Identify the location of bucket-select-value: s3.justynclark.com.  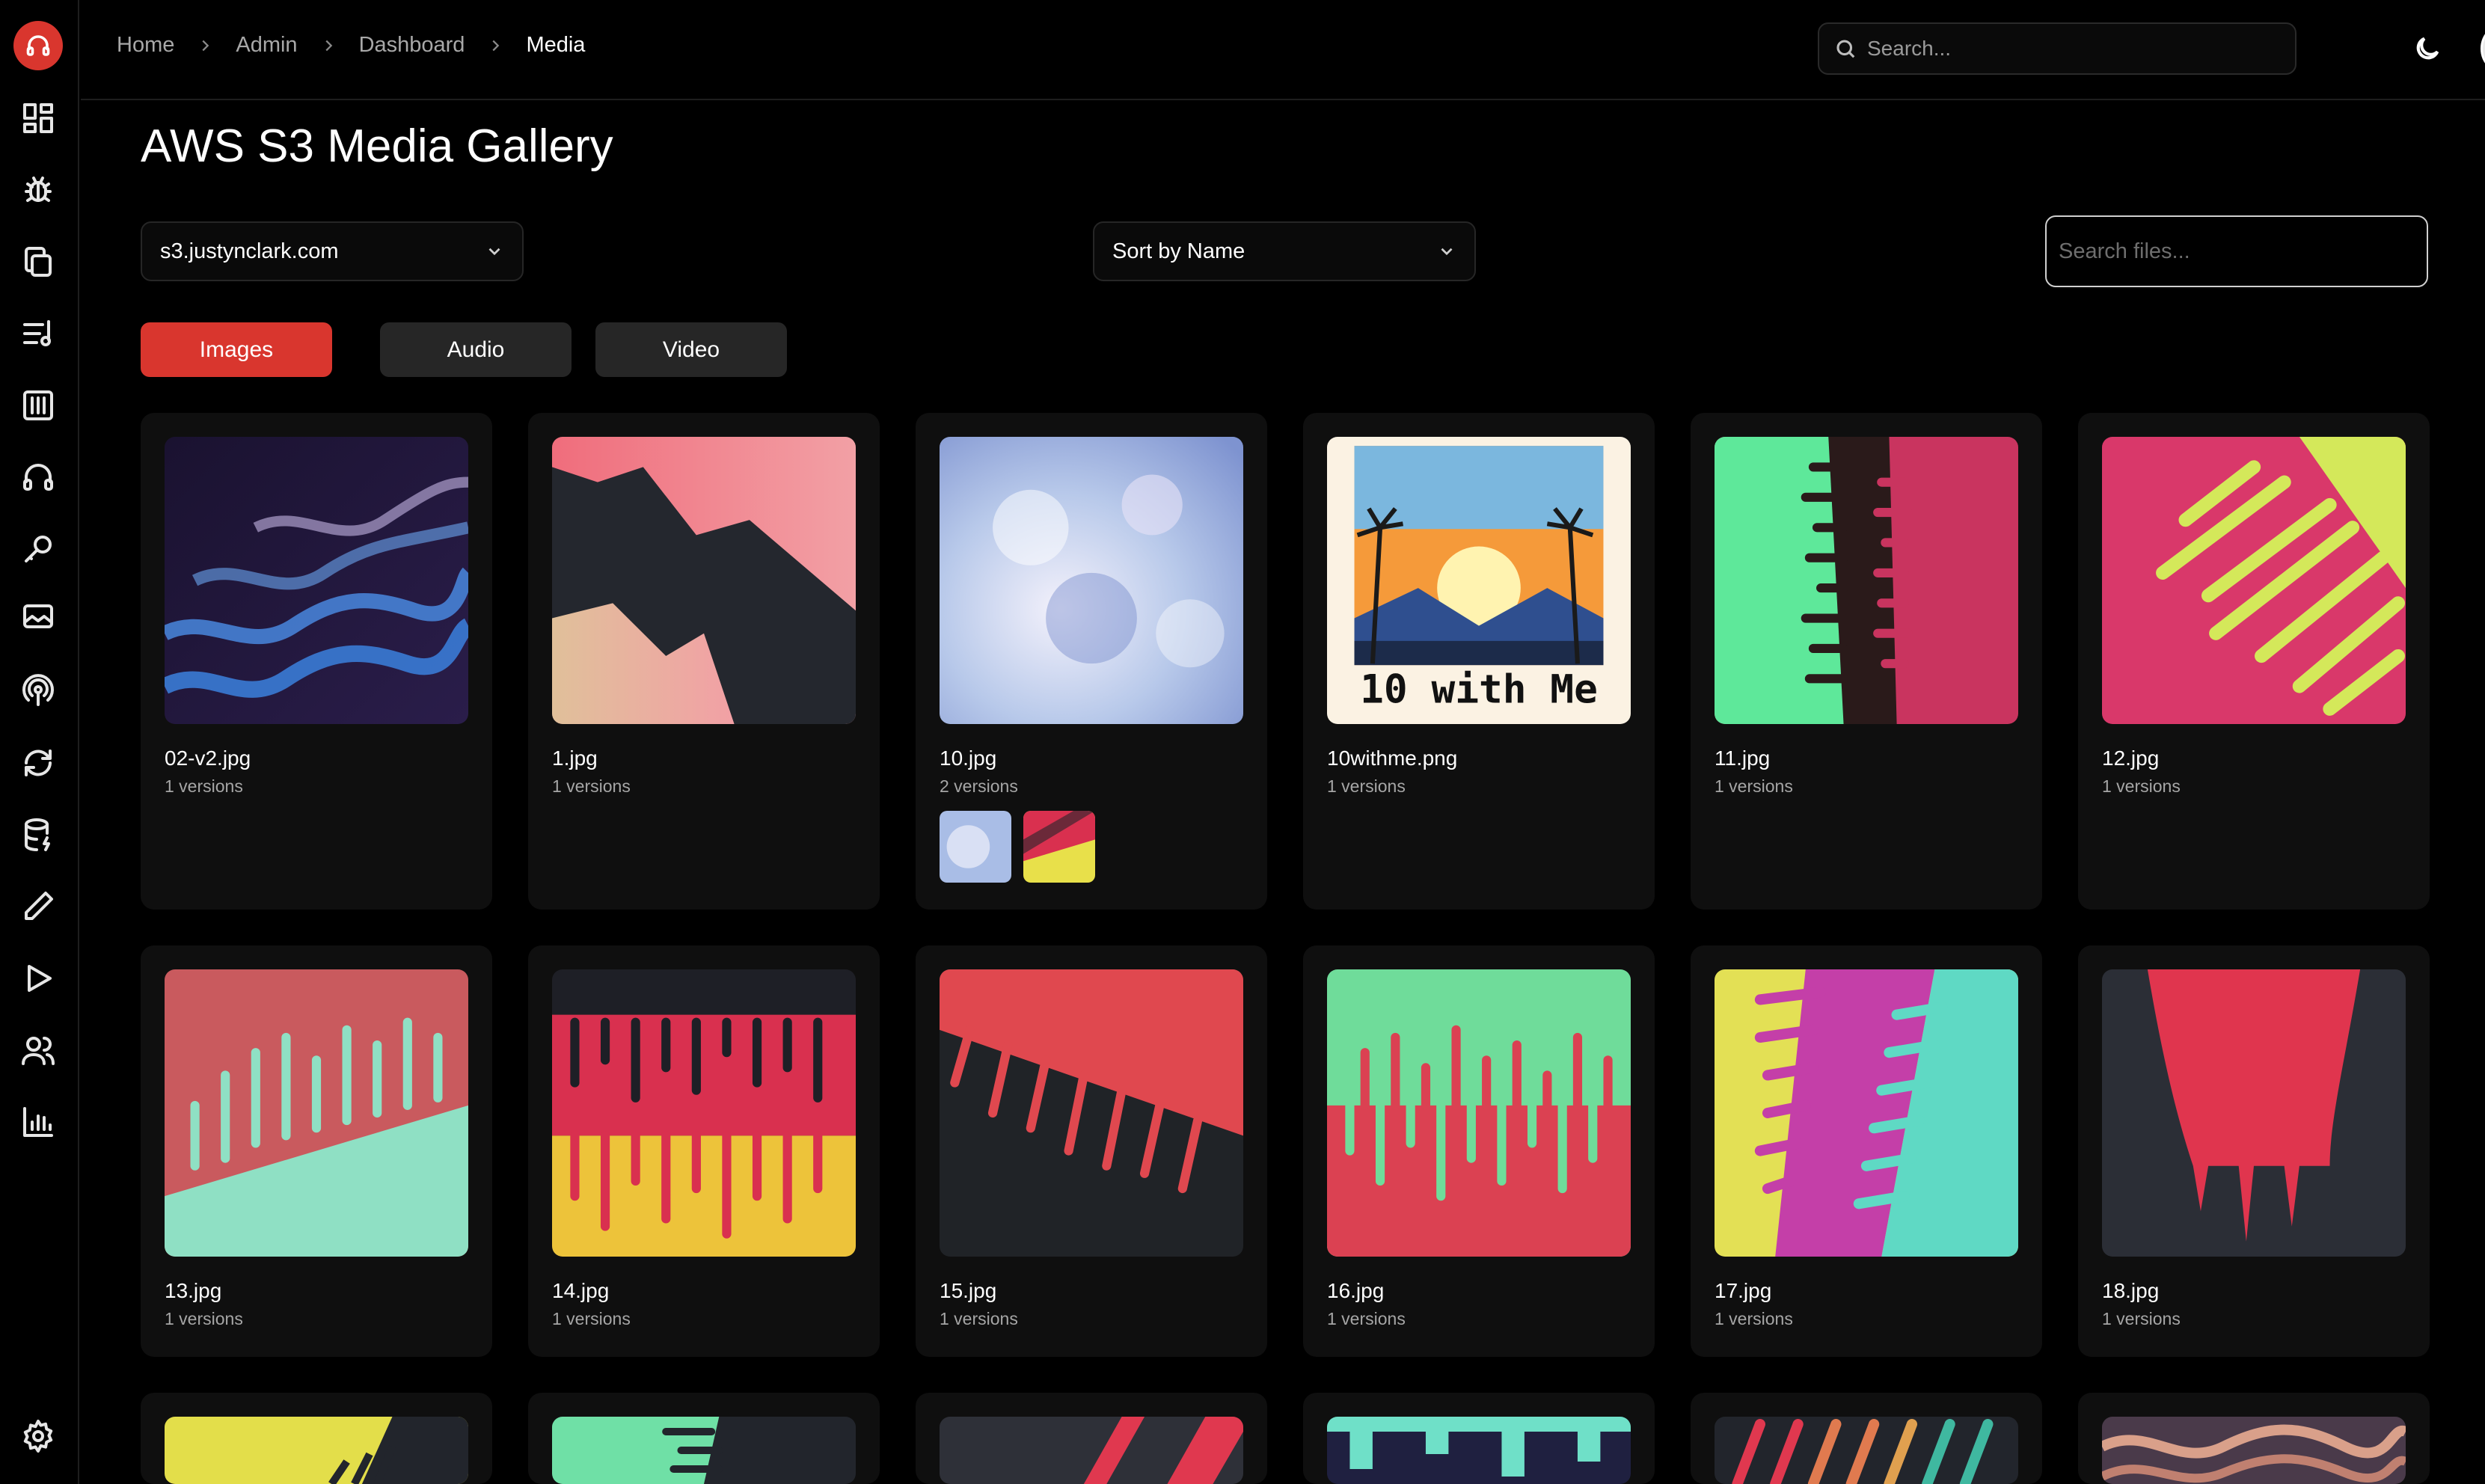
(249, 251).